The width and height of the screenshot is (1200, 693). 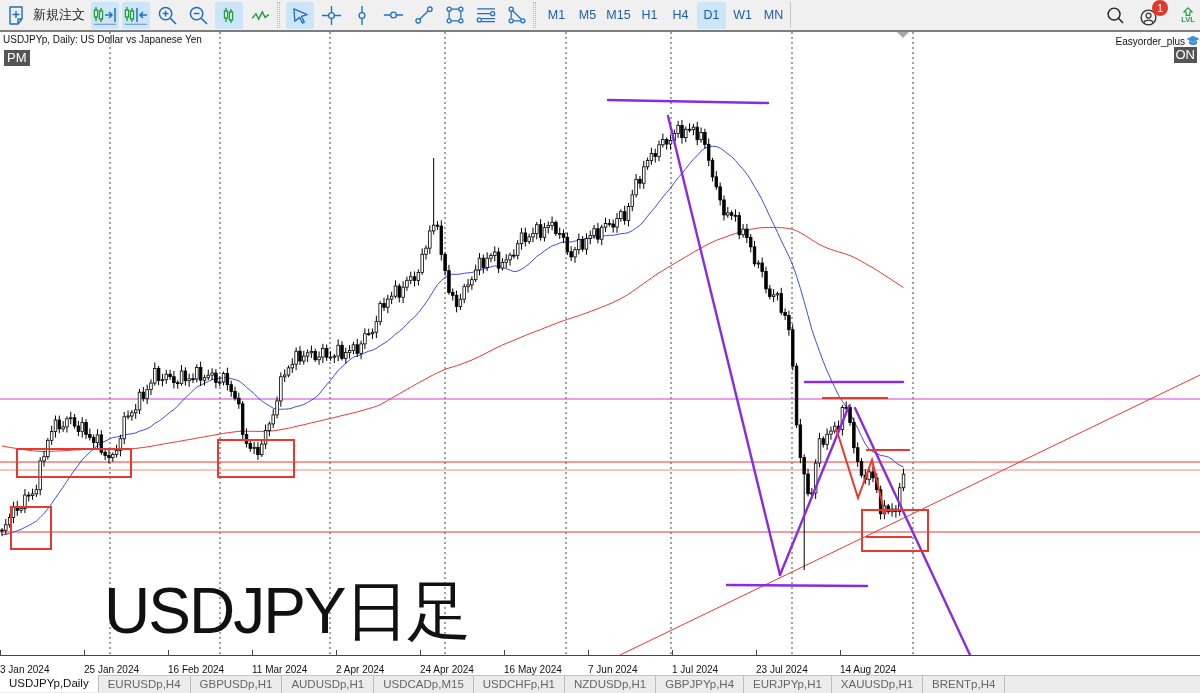 I want to click on candlestick-icon, so click(x=229, y=15).